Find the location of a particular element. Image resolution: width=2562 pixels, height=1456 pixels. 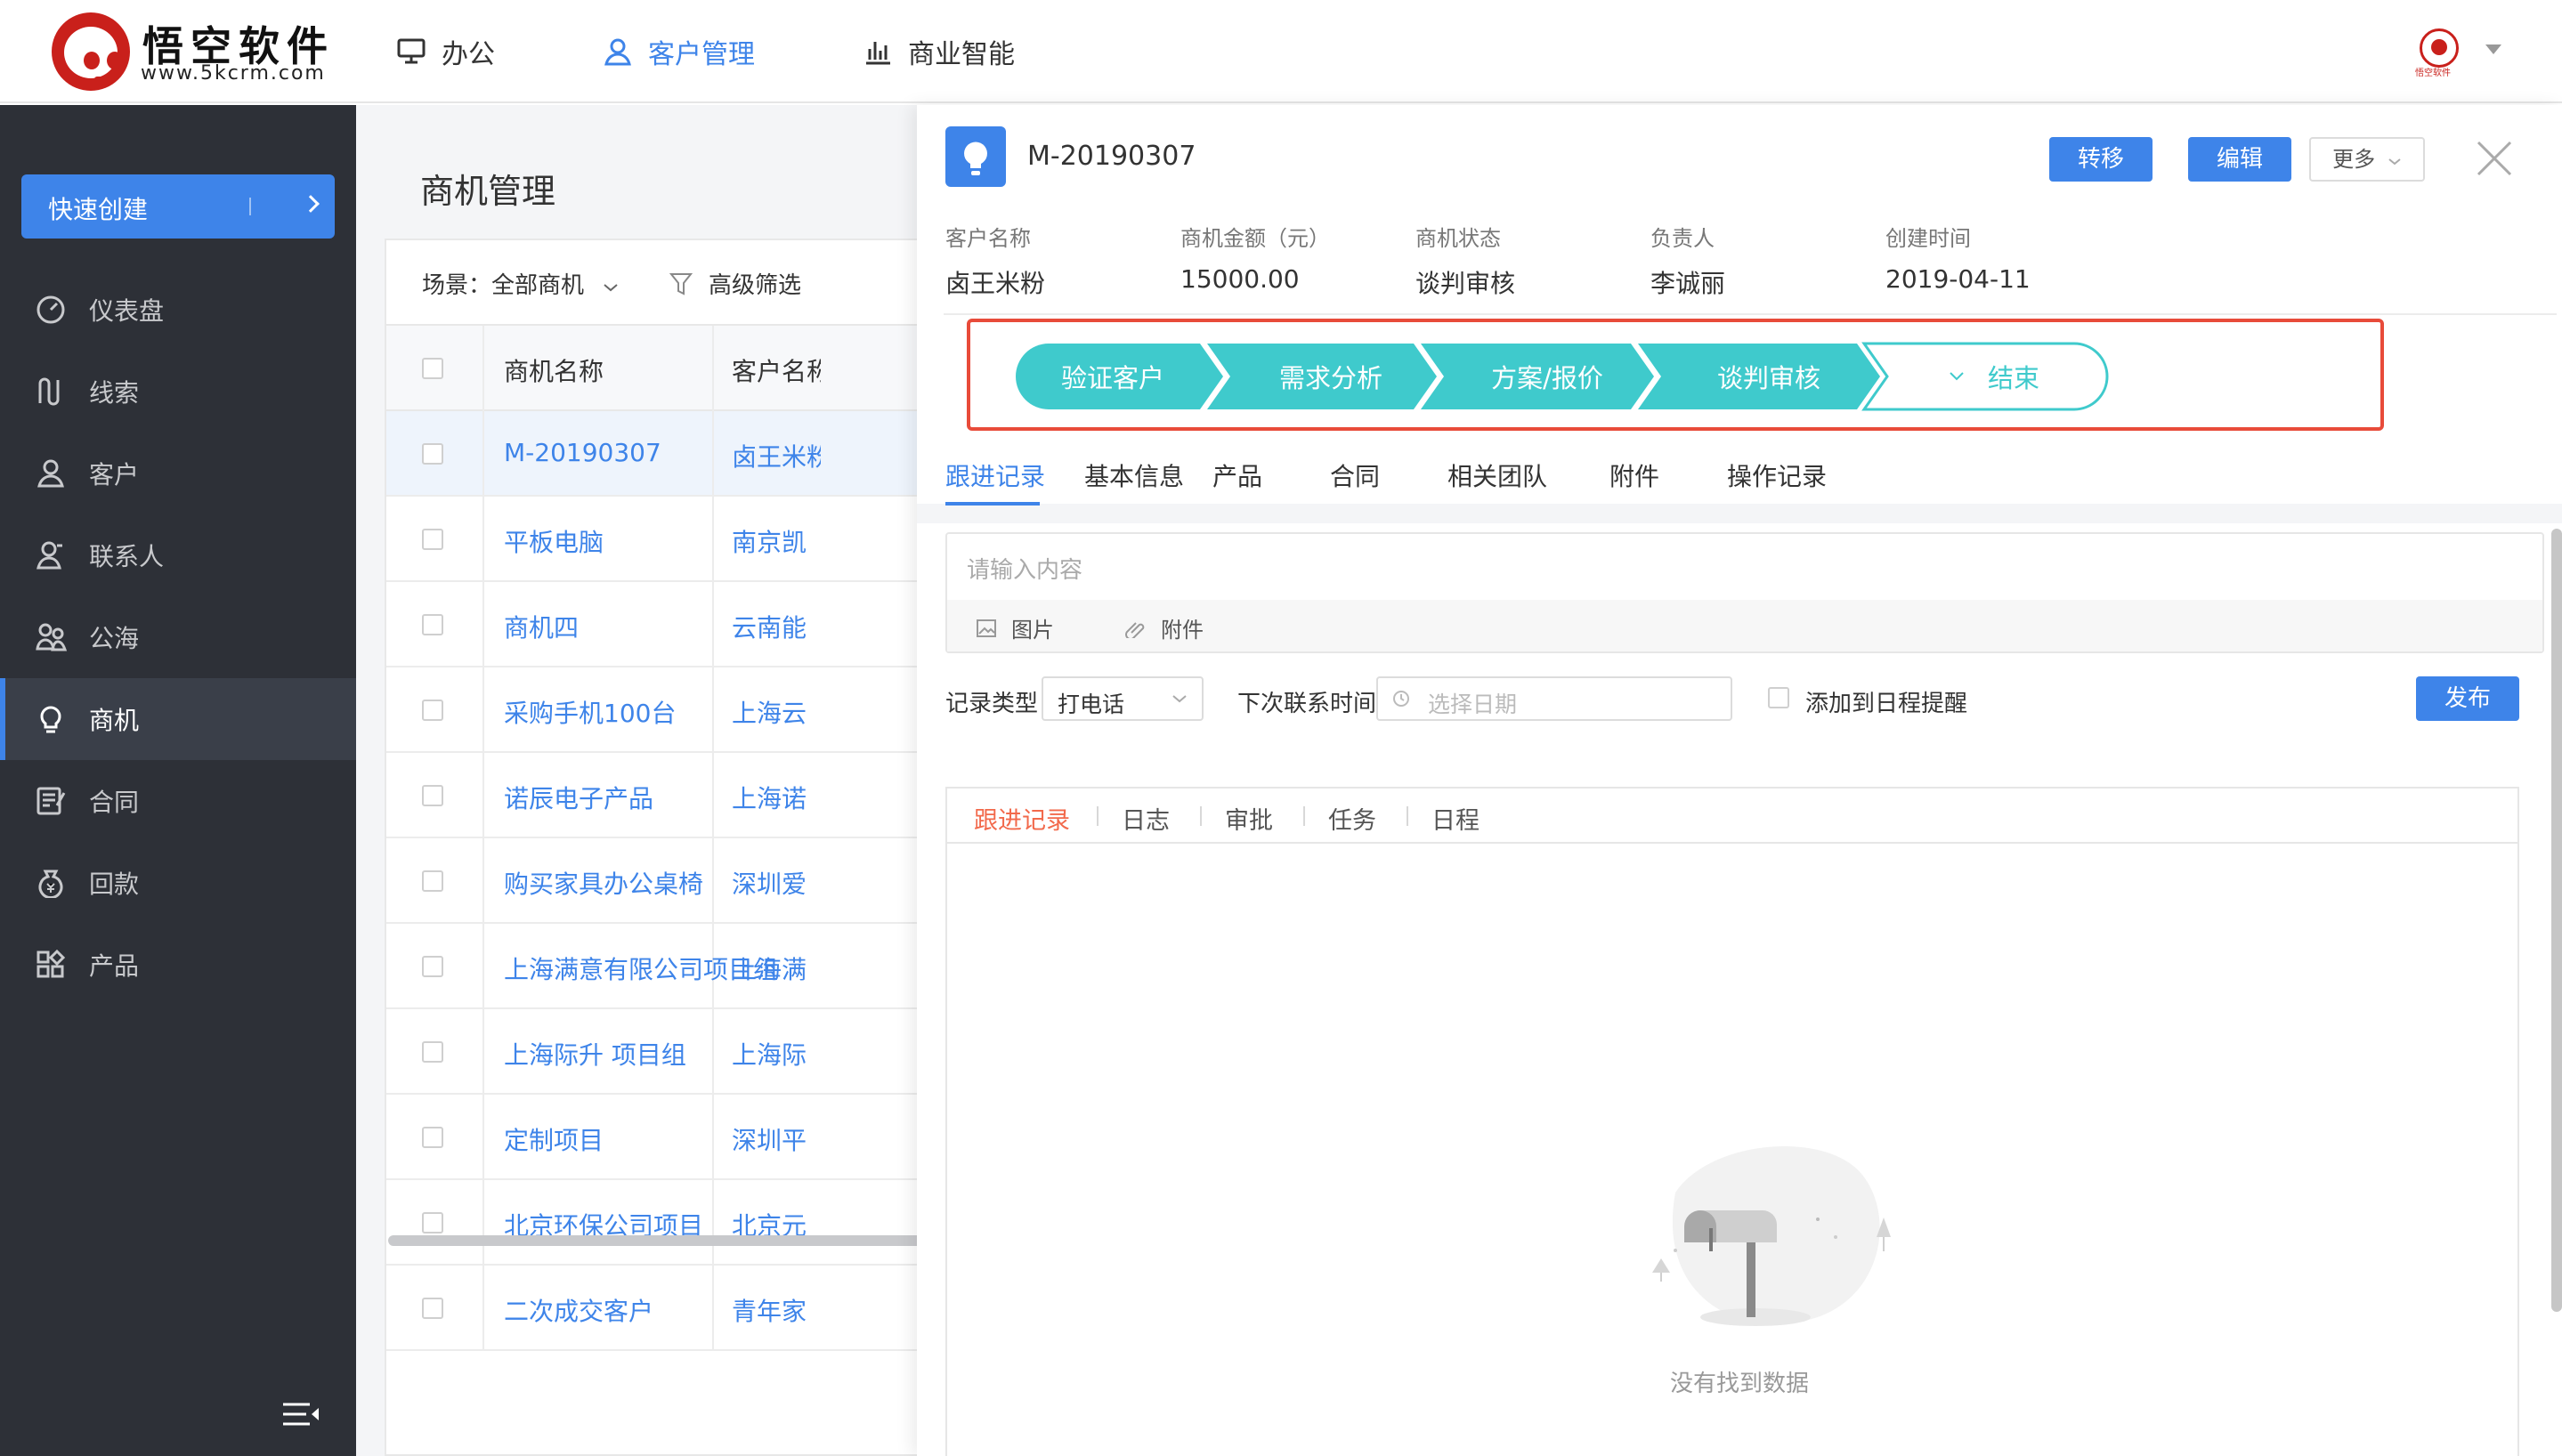

opportunity-name-link: 平板电脑 is located at coordinates (554, 541).